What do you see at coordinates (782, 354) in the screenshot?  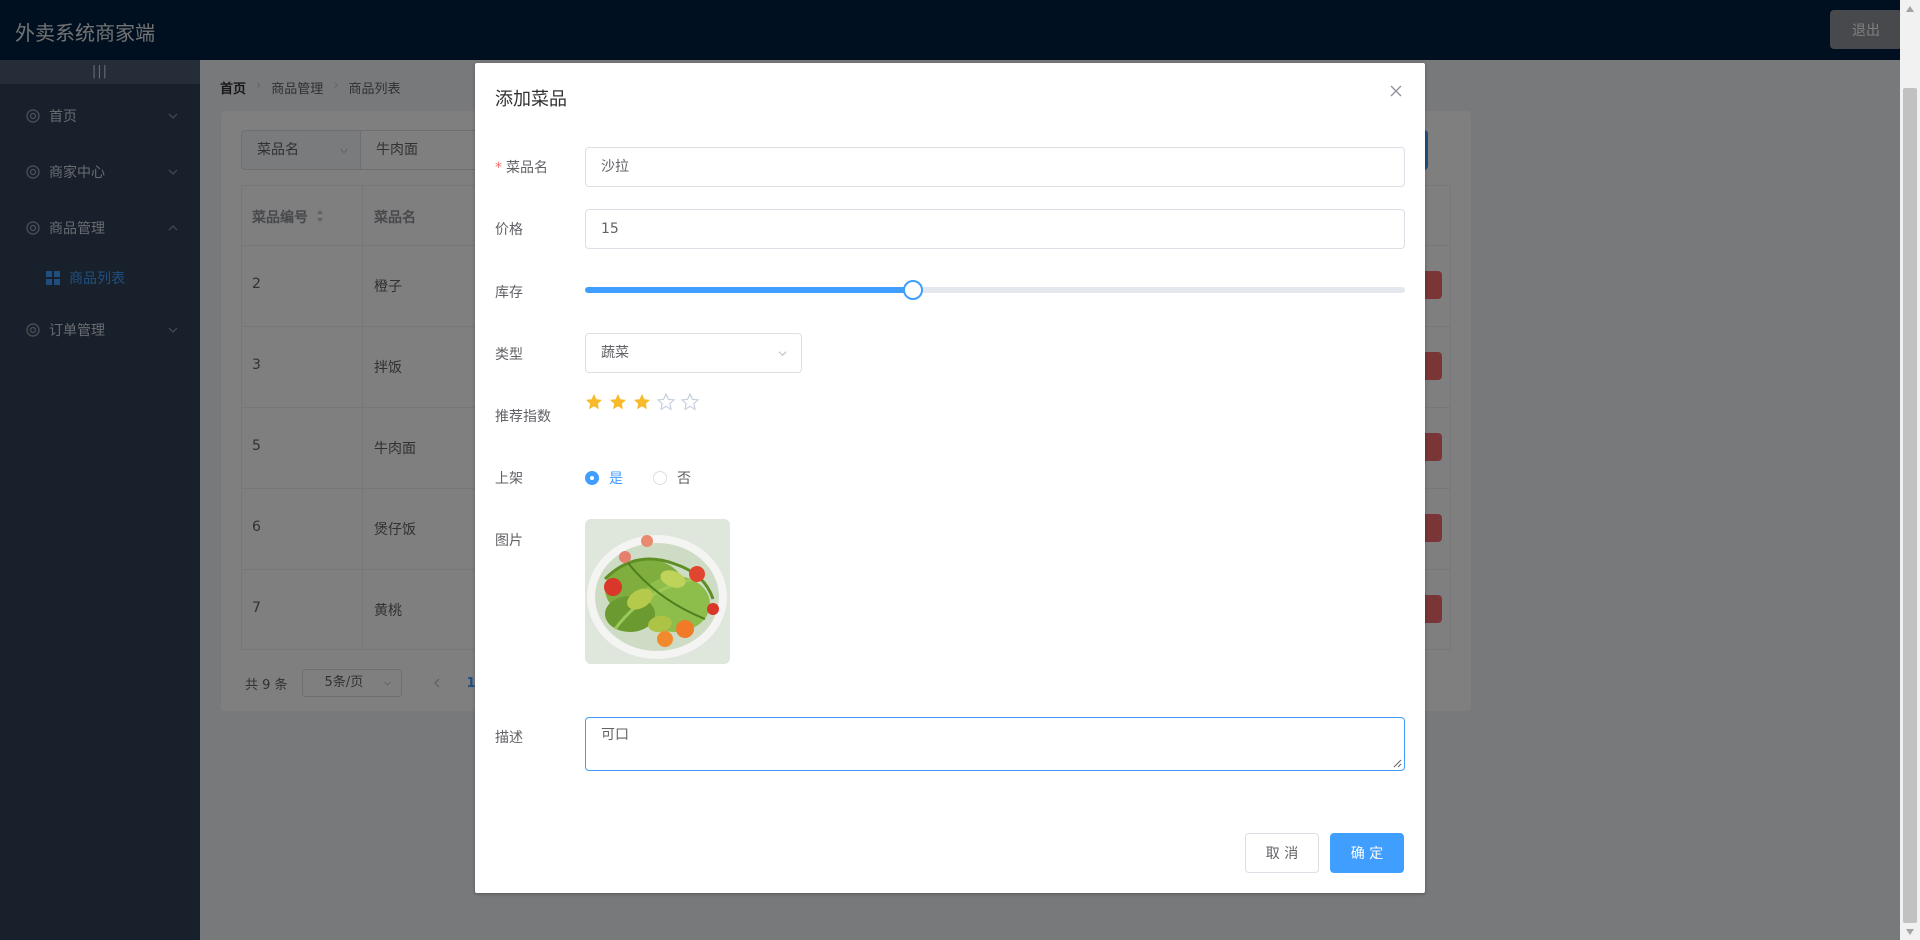 I see `chevron-down-icon` at bounding box center [782, 354].